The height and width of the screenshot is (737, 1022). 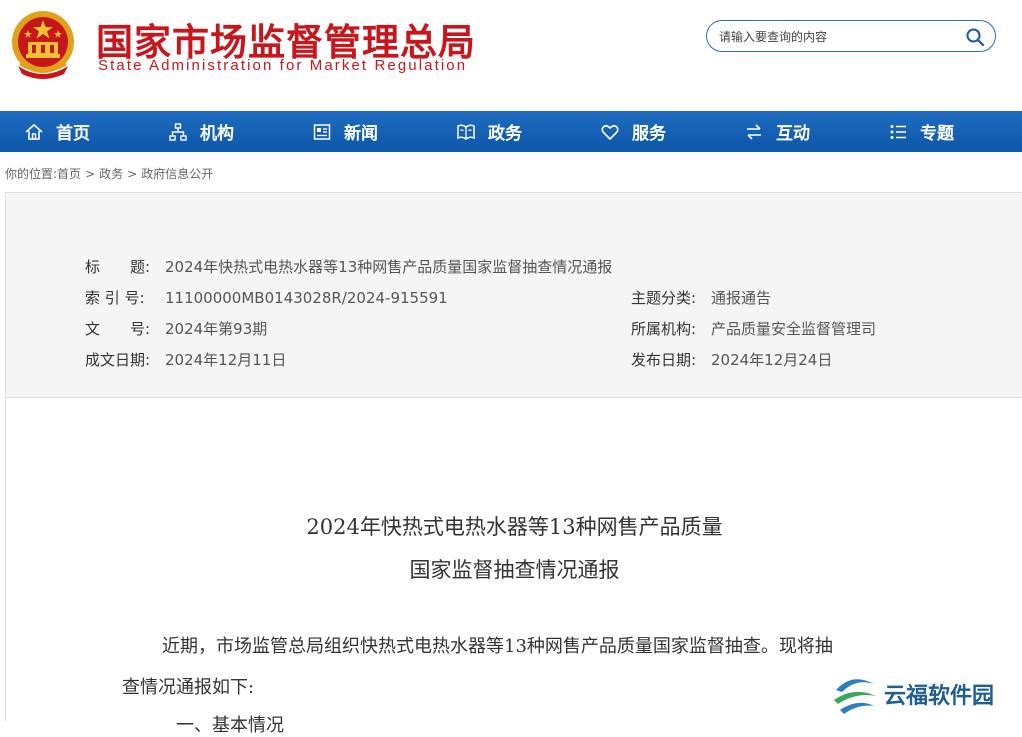 I want to click on org-chart-icon, so click(x=178, y=131).